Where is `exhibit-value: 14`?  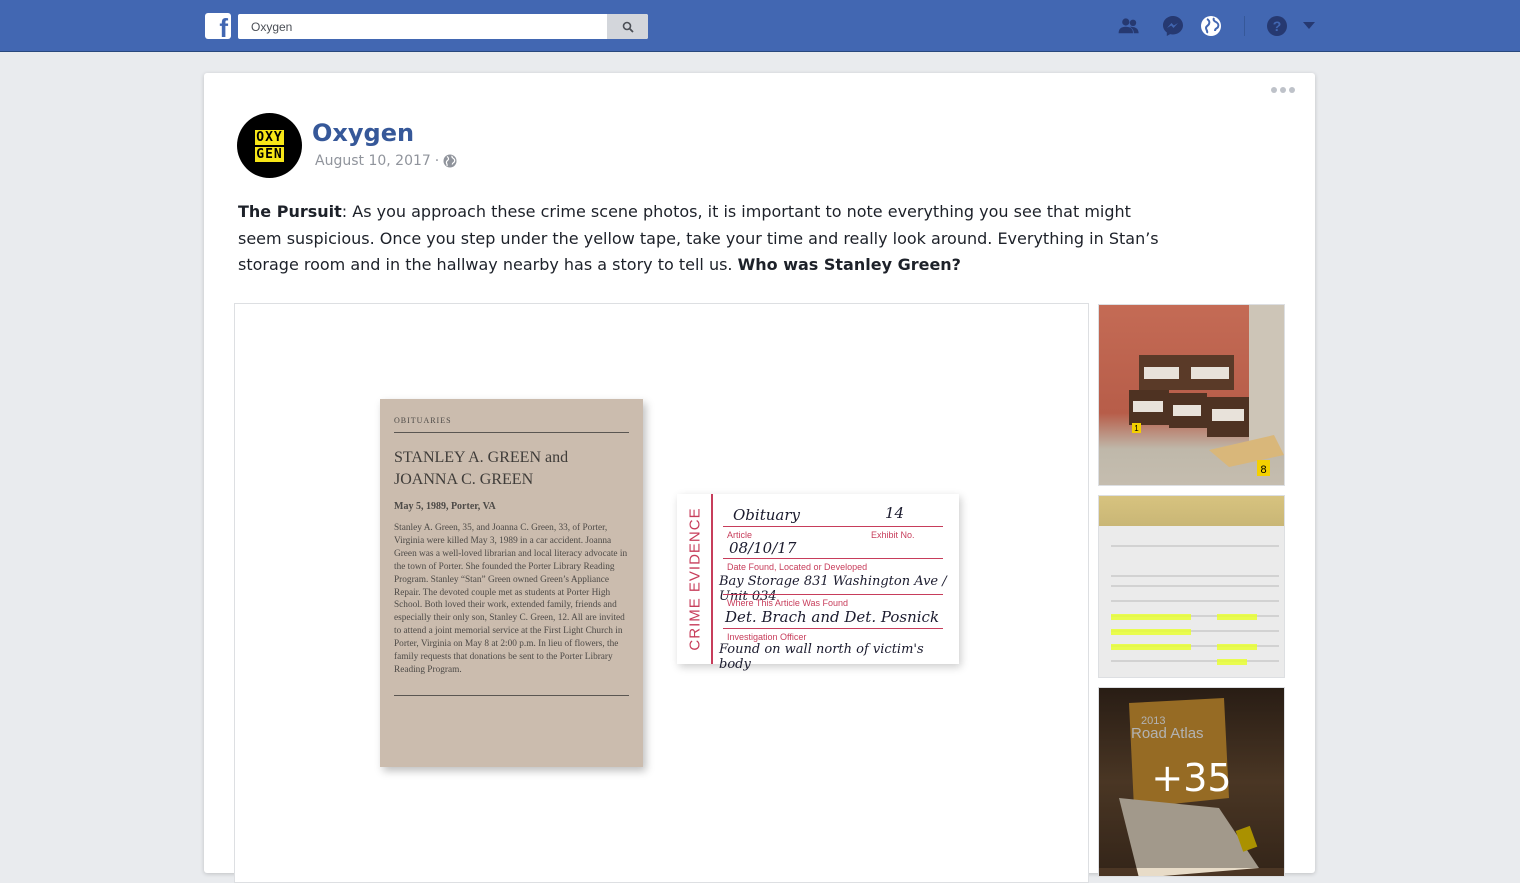 exhibit-value: 14 is located at coordinates (895, 513).